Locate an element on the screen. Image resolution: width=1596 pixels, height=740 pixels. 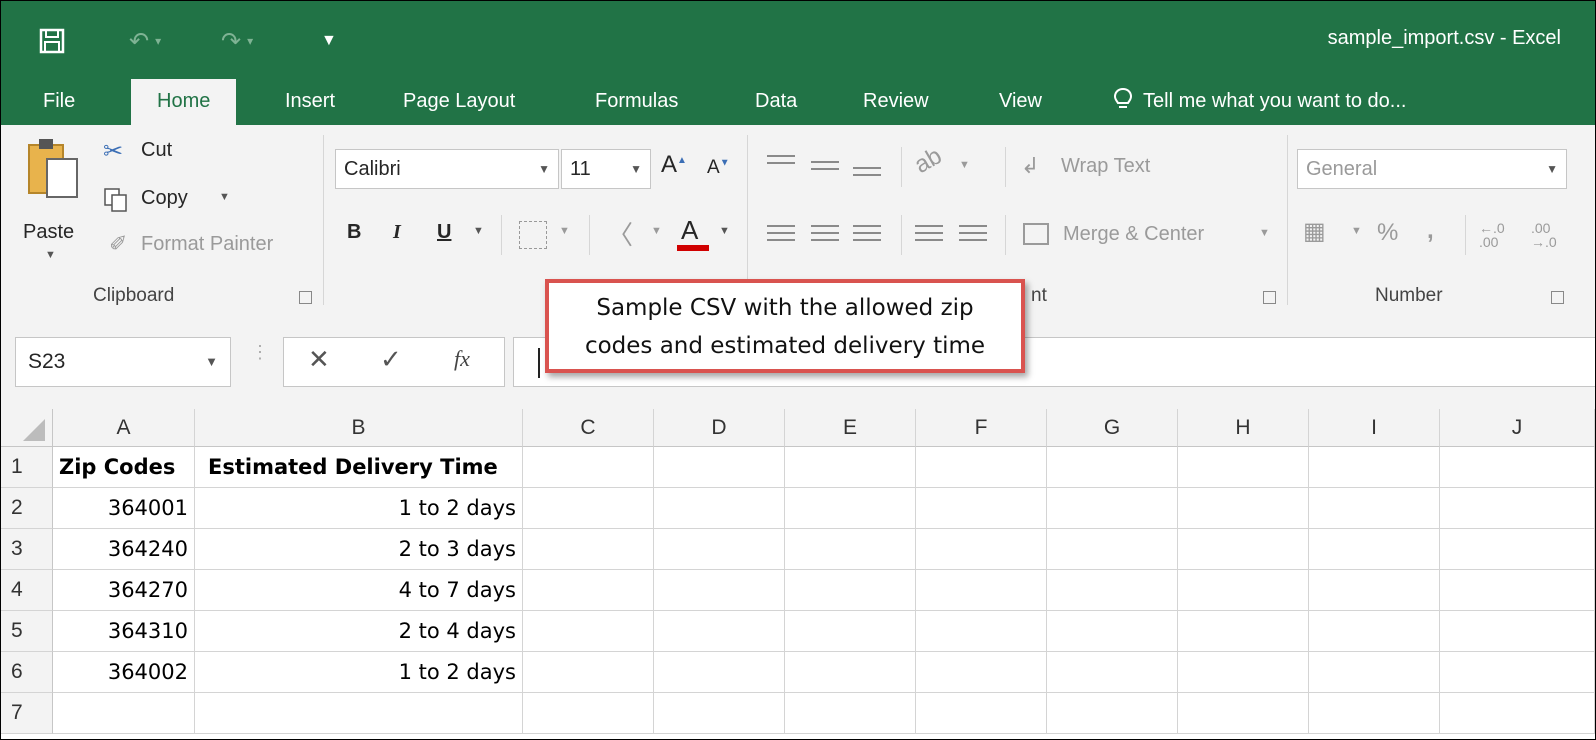
cell-a2: 364001 is located at coordinates (124, 508).